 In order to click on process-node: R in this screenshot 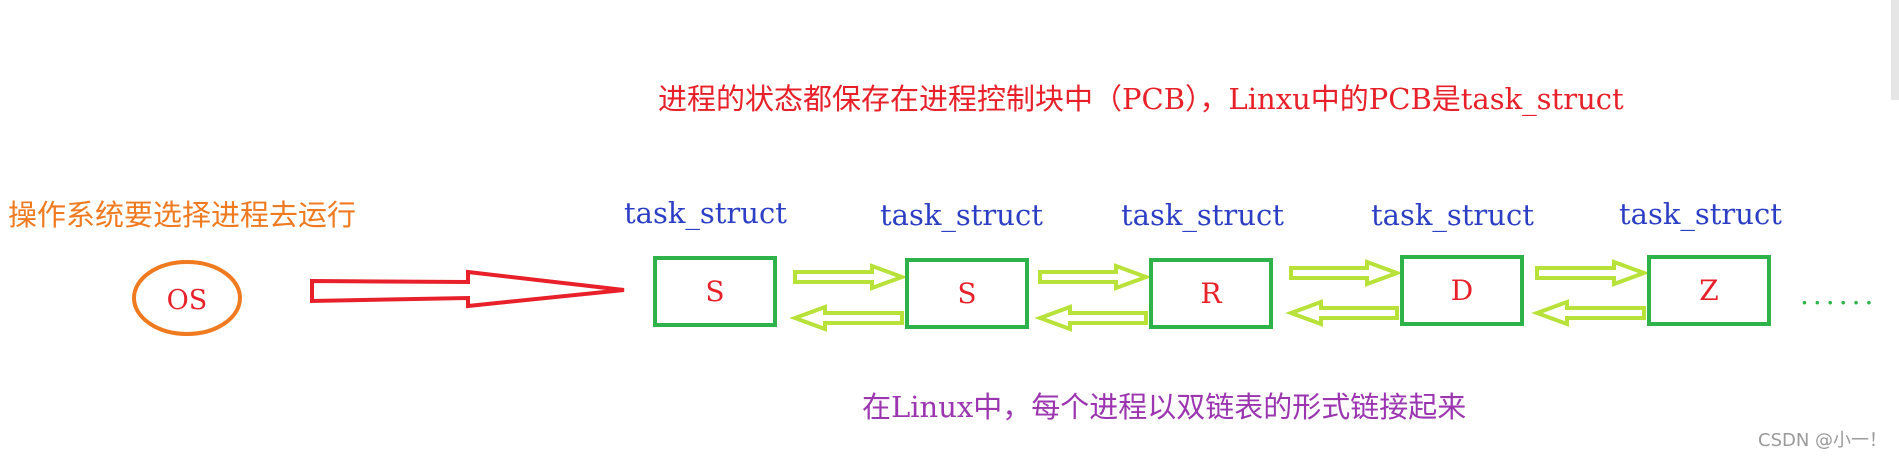, I will do `click(1211, 293)`.